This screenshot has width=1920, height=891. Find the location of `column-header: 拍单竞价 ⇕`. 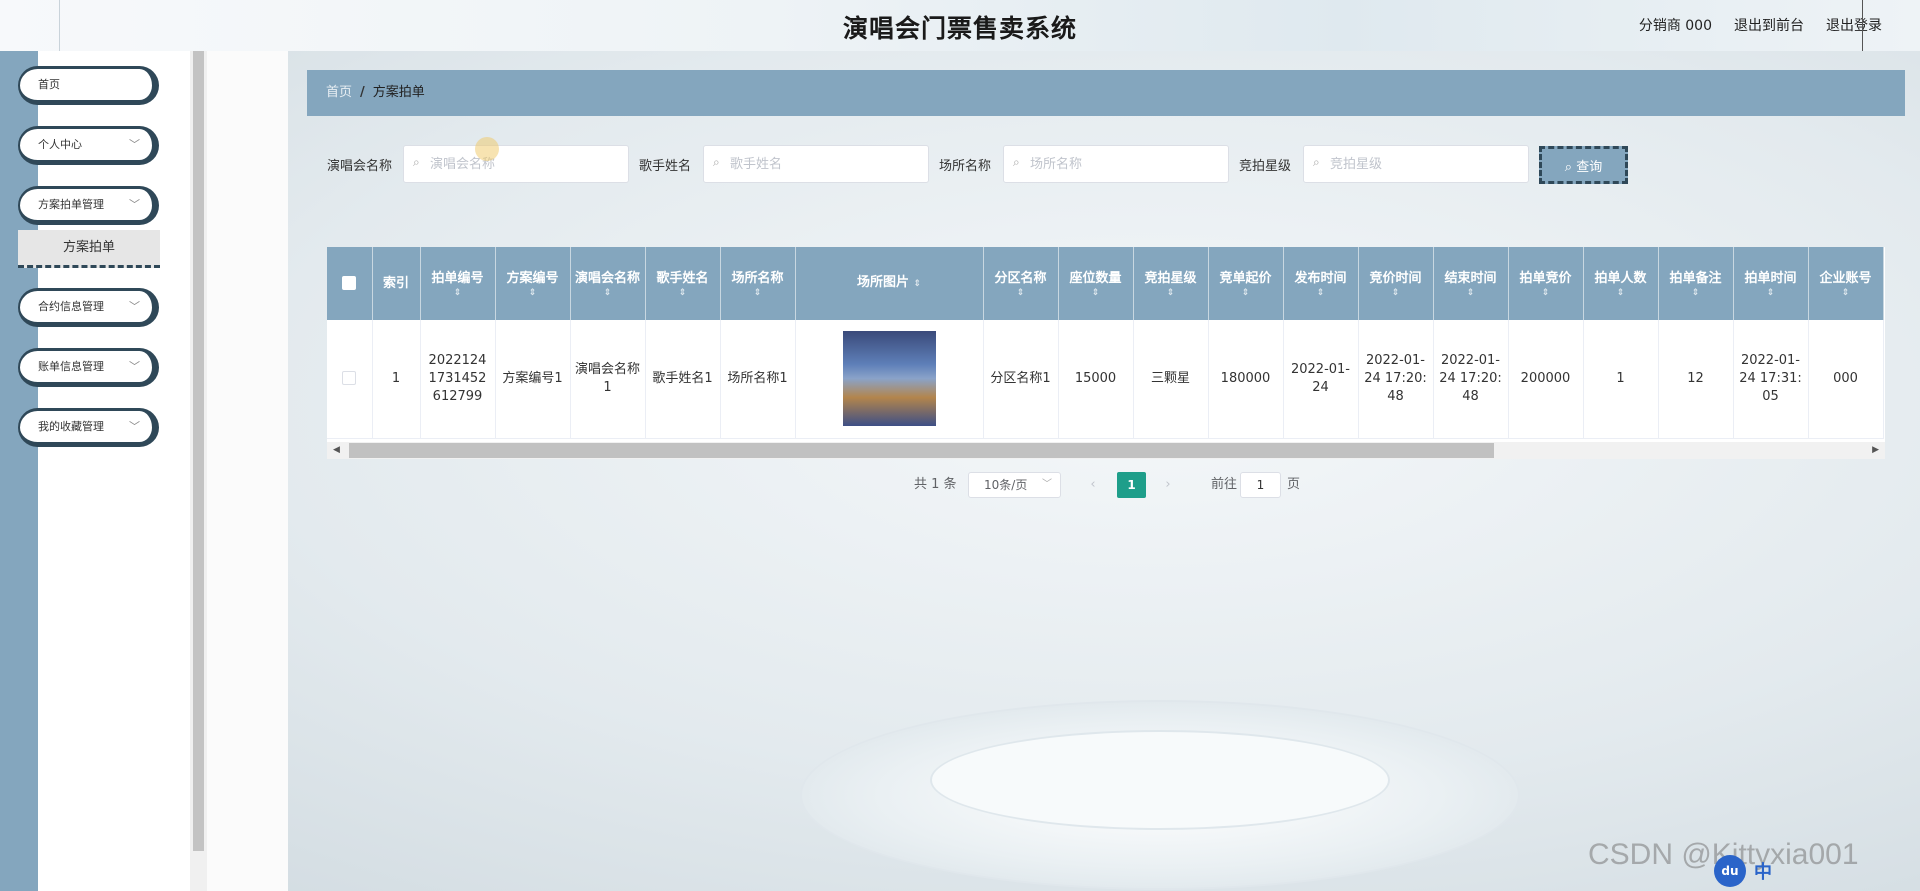

column-header: 拍单竞价 ⇕ is located at coordinates (1546, 283).